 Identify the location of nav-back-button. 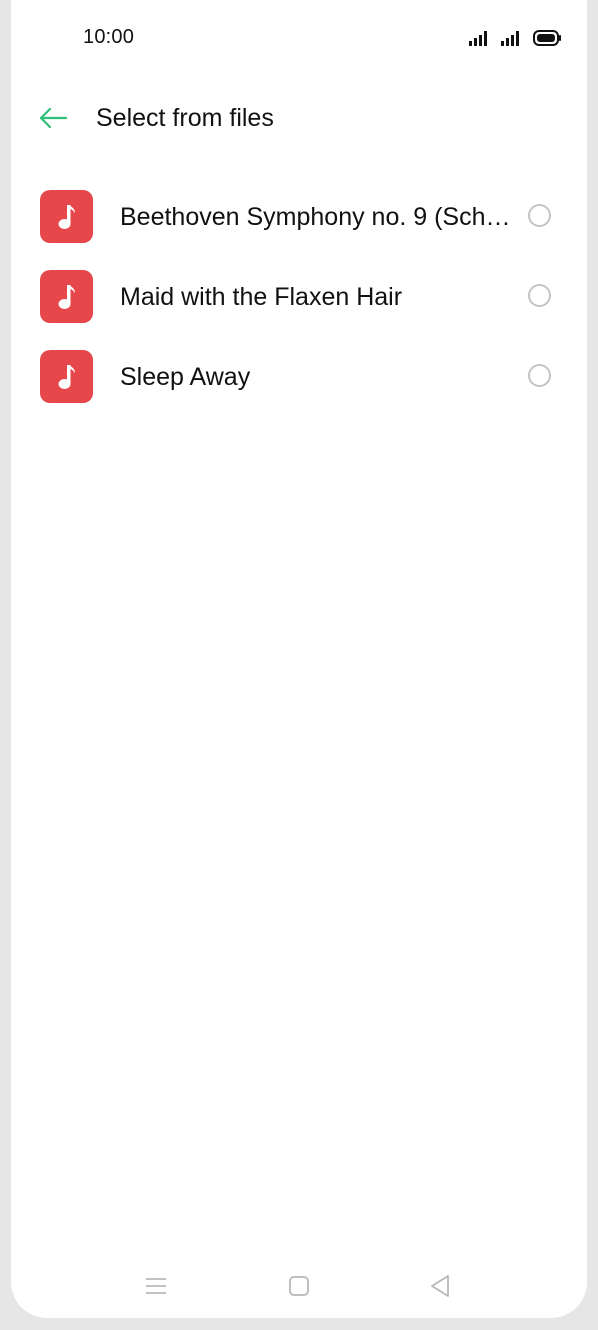
(440, 1286).